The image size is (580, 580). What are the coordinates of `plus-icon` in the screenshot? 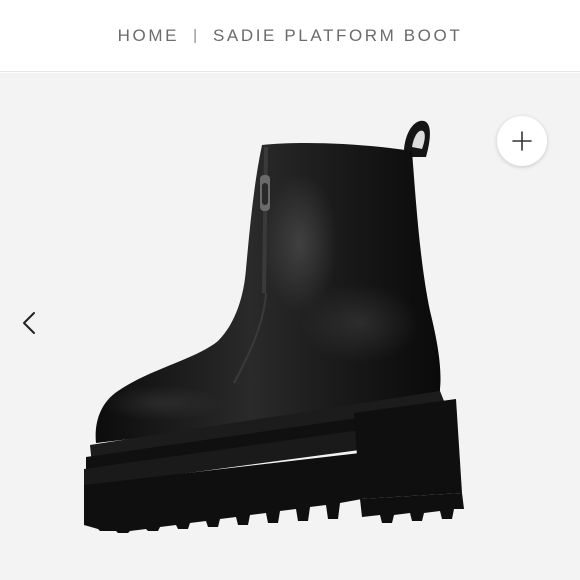 It's located at (522, 141).